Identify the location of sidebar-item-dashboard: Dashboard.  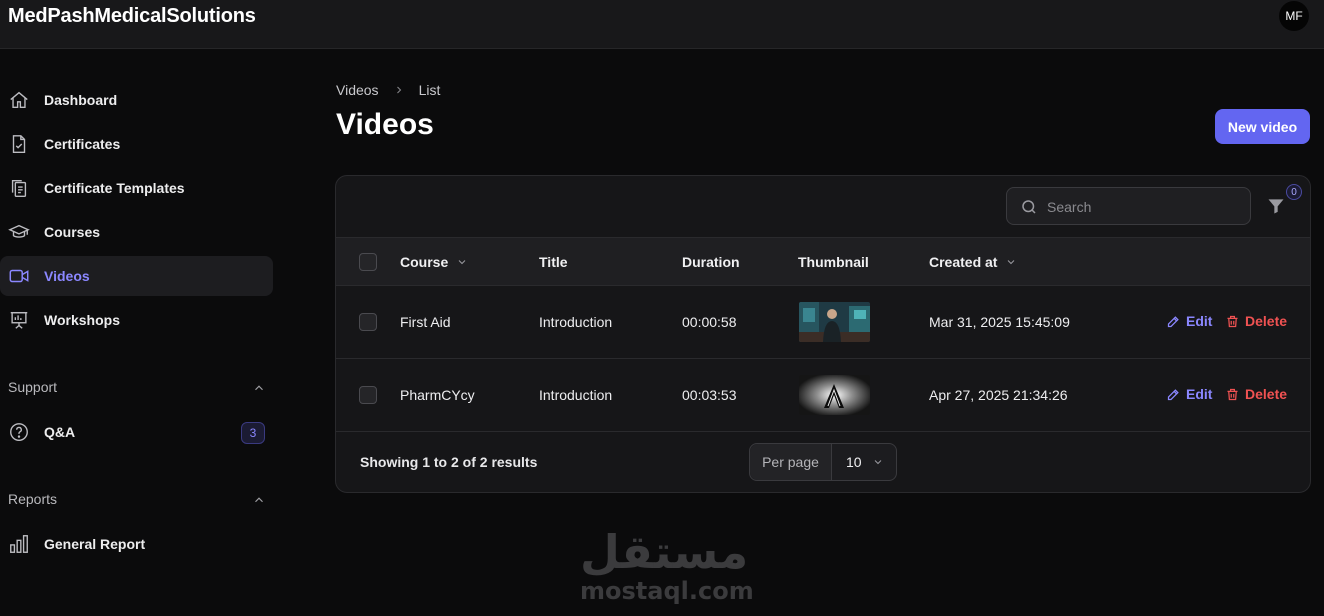
(136, 100).